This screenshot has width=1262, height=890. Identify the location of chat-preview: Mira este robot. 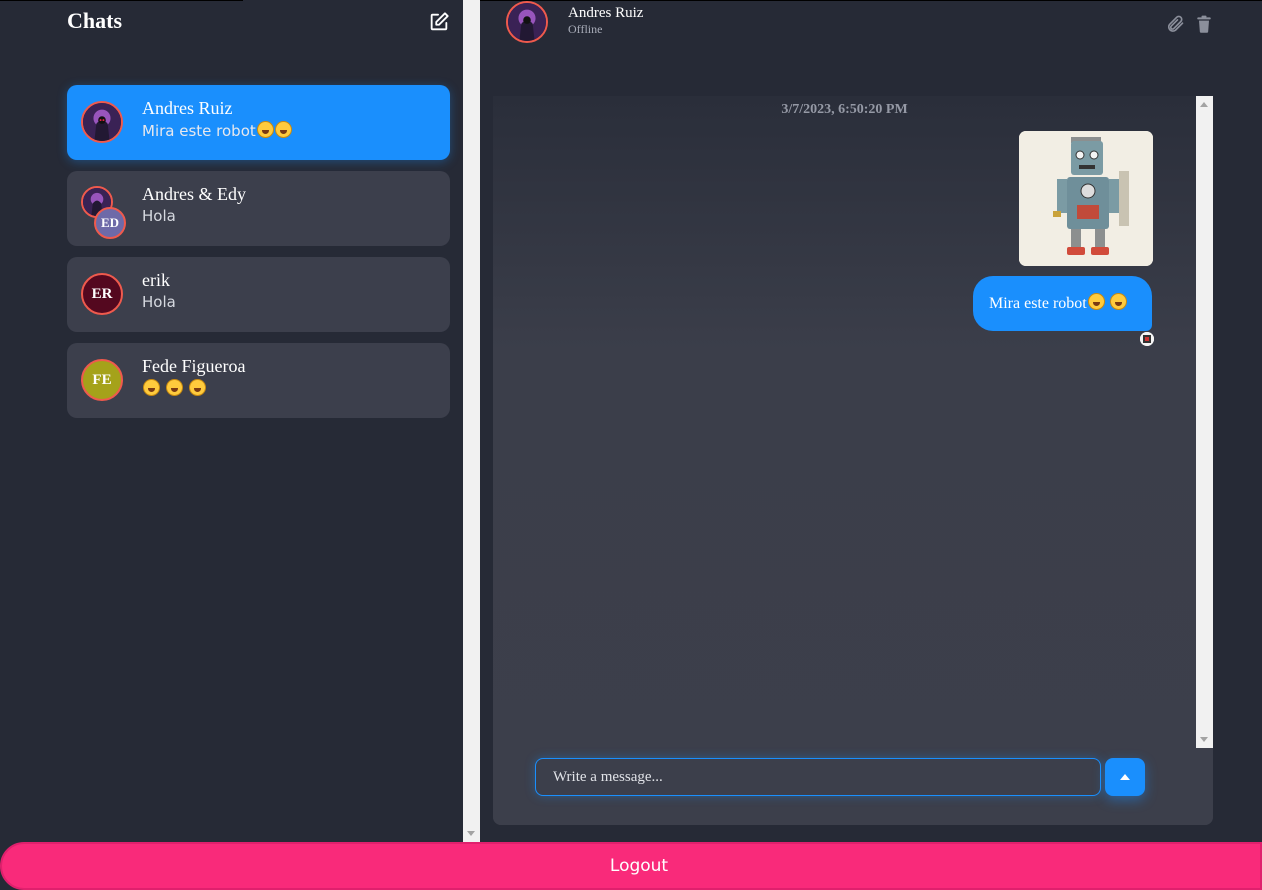
(217, 130).